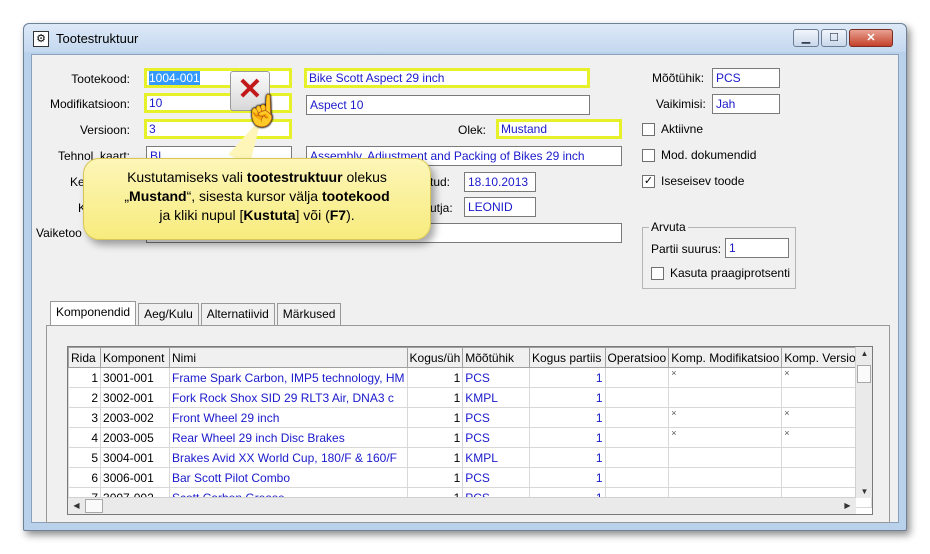 Image resolution: width=930 pixels, height=554 pixels. What do you see at coordinates (135, 437) in the screenshot?
I see `cell-komponent: 2003-005` at bounding box center [135, 437].